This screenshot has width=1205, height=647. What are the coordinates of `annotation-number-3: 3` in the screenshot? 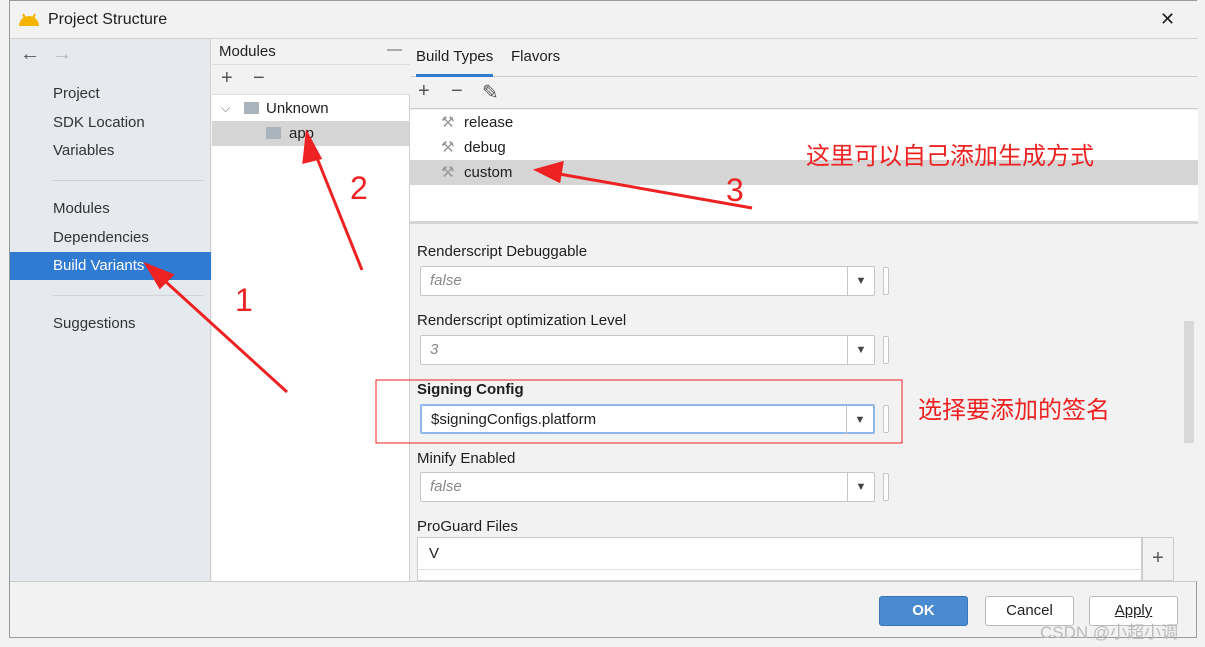 It's located at (735, 190).